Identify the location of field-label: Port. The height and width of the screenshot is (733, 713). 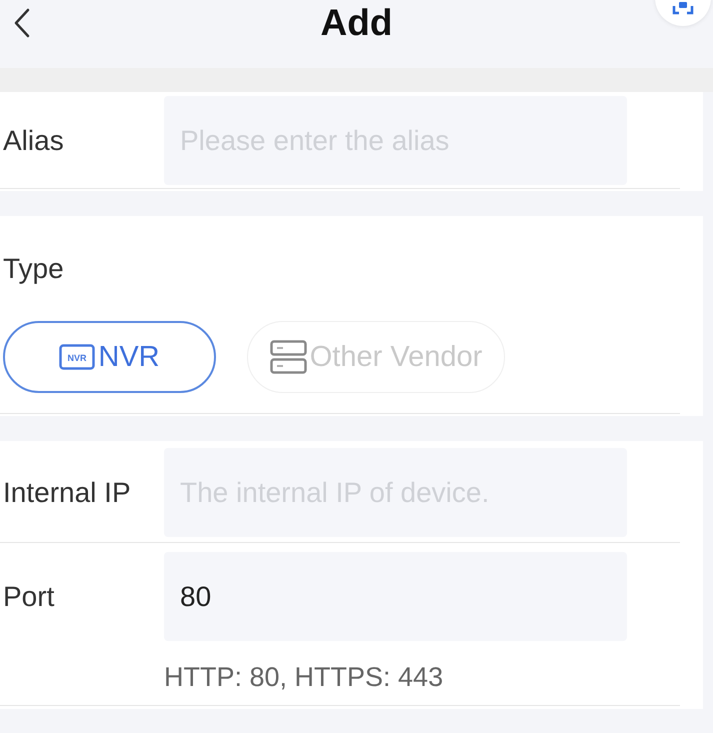
(29, 597).